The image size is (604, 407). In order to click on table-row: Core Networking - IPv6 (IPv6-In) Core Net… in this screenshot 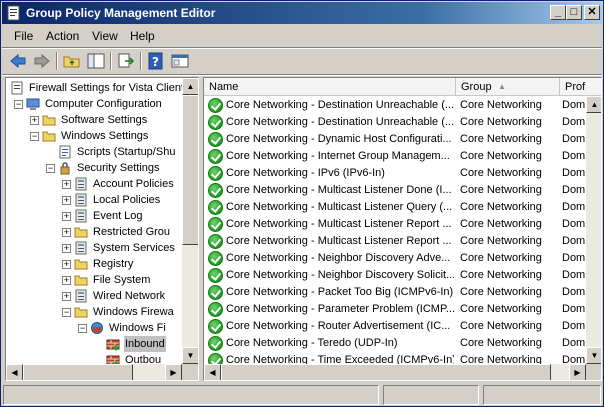, I will do `click(395, 173)`.